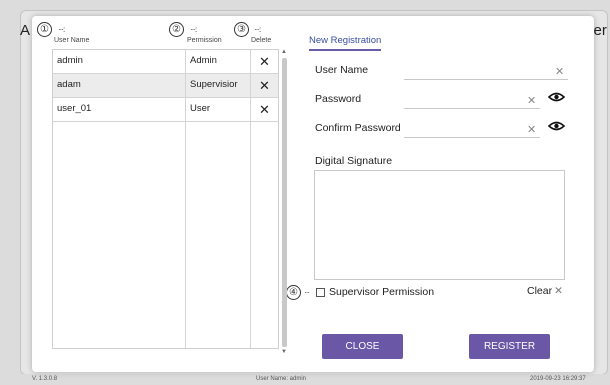  What do you see at coordinates (217, 86) in the screenshot?
I see `cell-permission: Supervisior` at bounding box center [217, 86].